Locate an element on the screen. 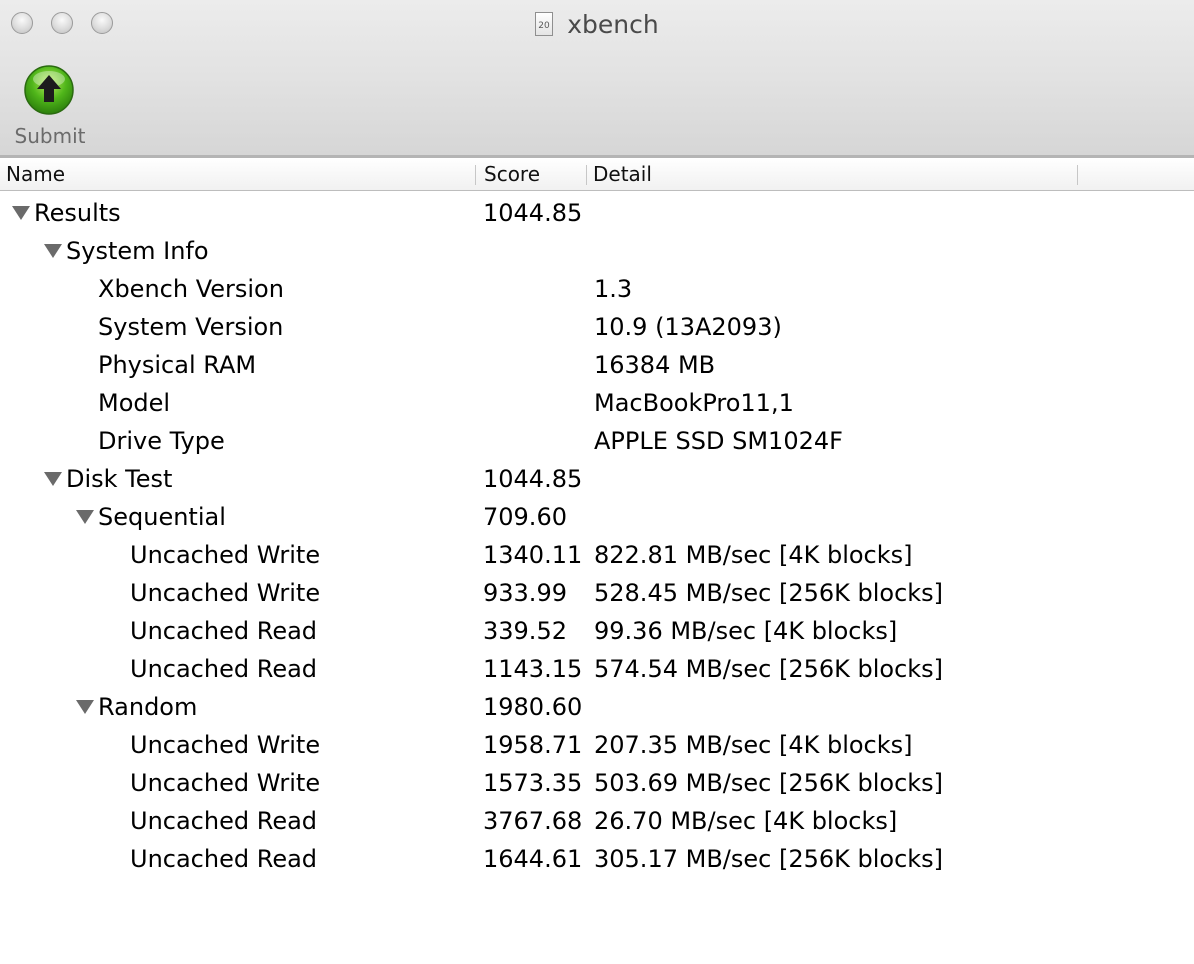  row-score: 1980.60 is located at coordinates (533, 707).